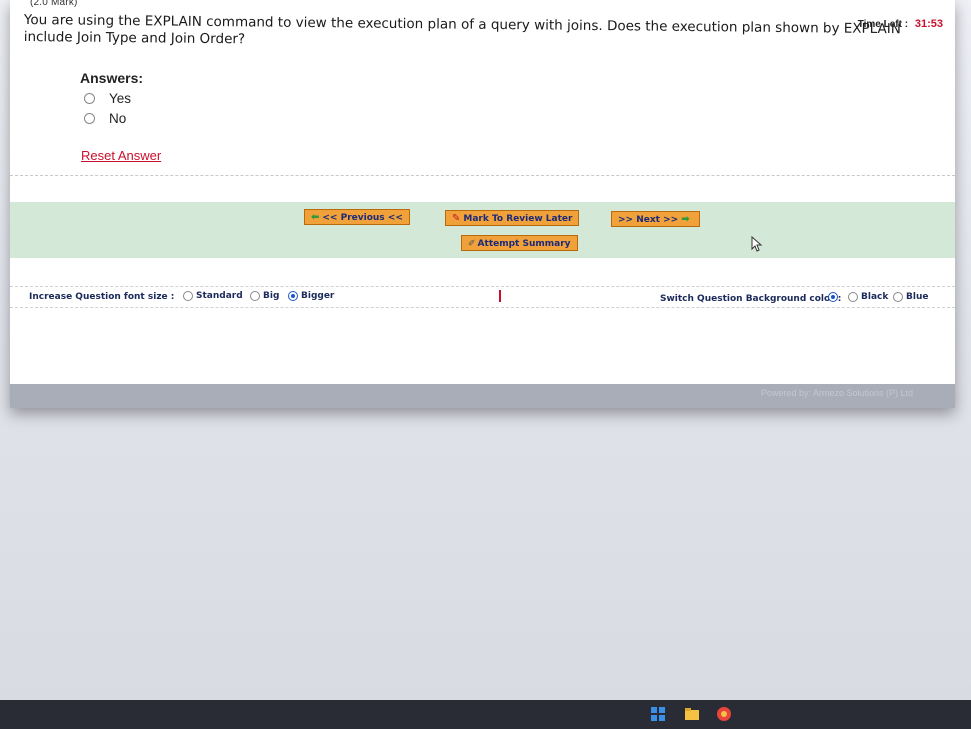  I want to click on previous-button: ⬅ << Previous <<, so click(357, 217).